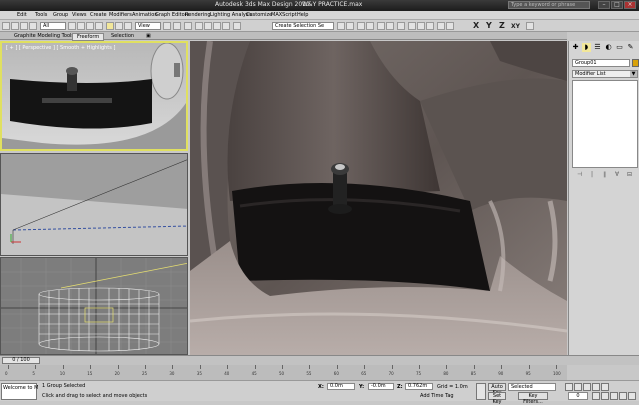  I want to click on display-tab-icon: ▭, so click(619, 47).